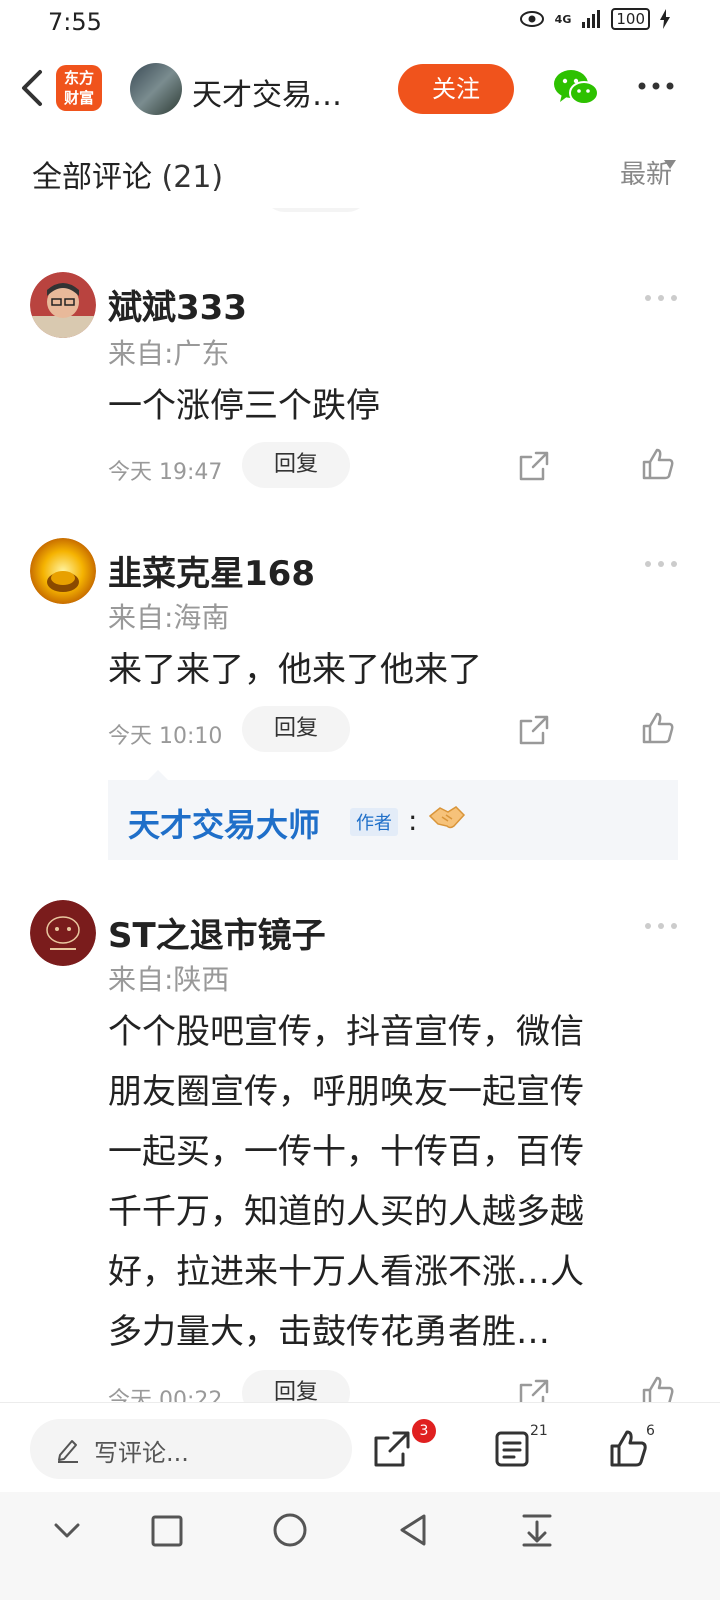 The width and height of the screenshot is (720, 1600). Describe the element at coordinates (158, 775) in the screenshot. I see `reply-bubble-pointer` at that location.